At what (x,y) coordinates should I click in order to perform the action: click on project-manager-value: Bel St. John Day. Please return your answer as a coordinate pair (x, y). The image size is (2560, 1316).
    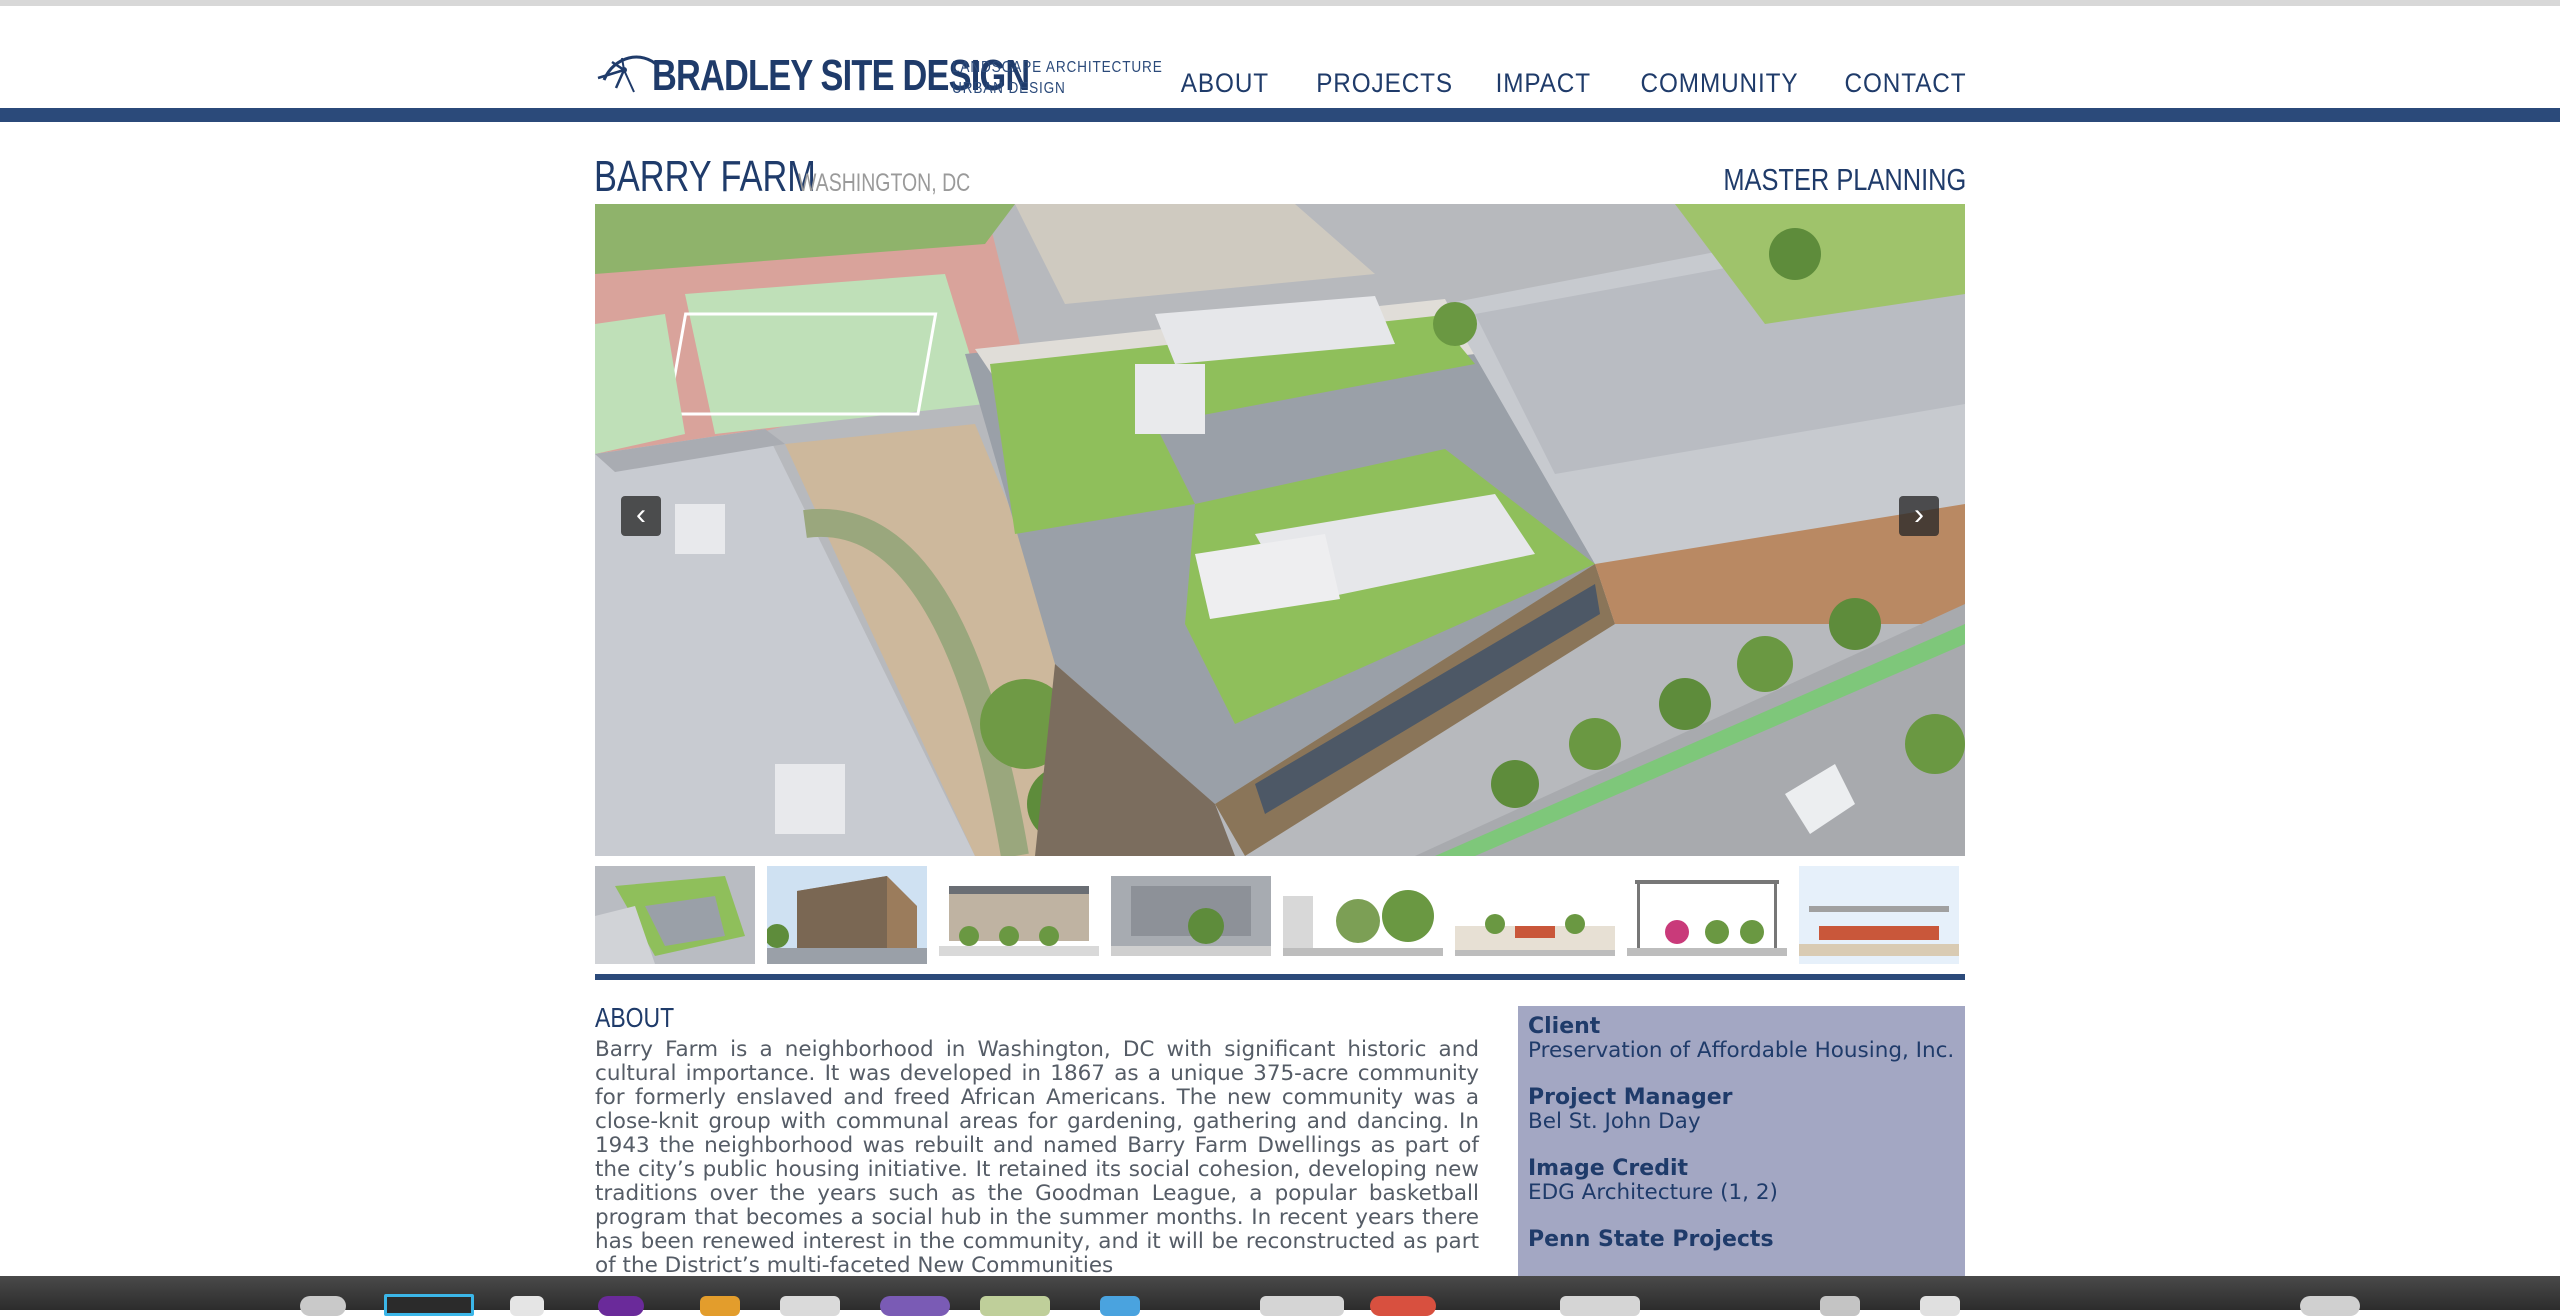
    Looking at the image, I should click on (1614, 1121).